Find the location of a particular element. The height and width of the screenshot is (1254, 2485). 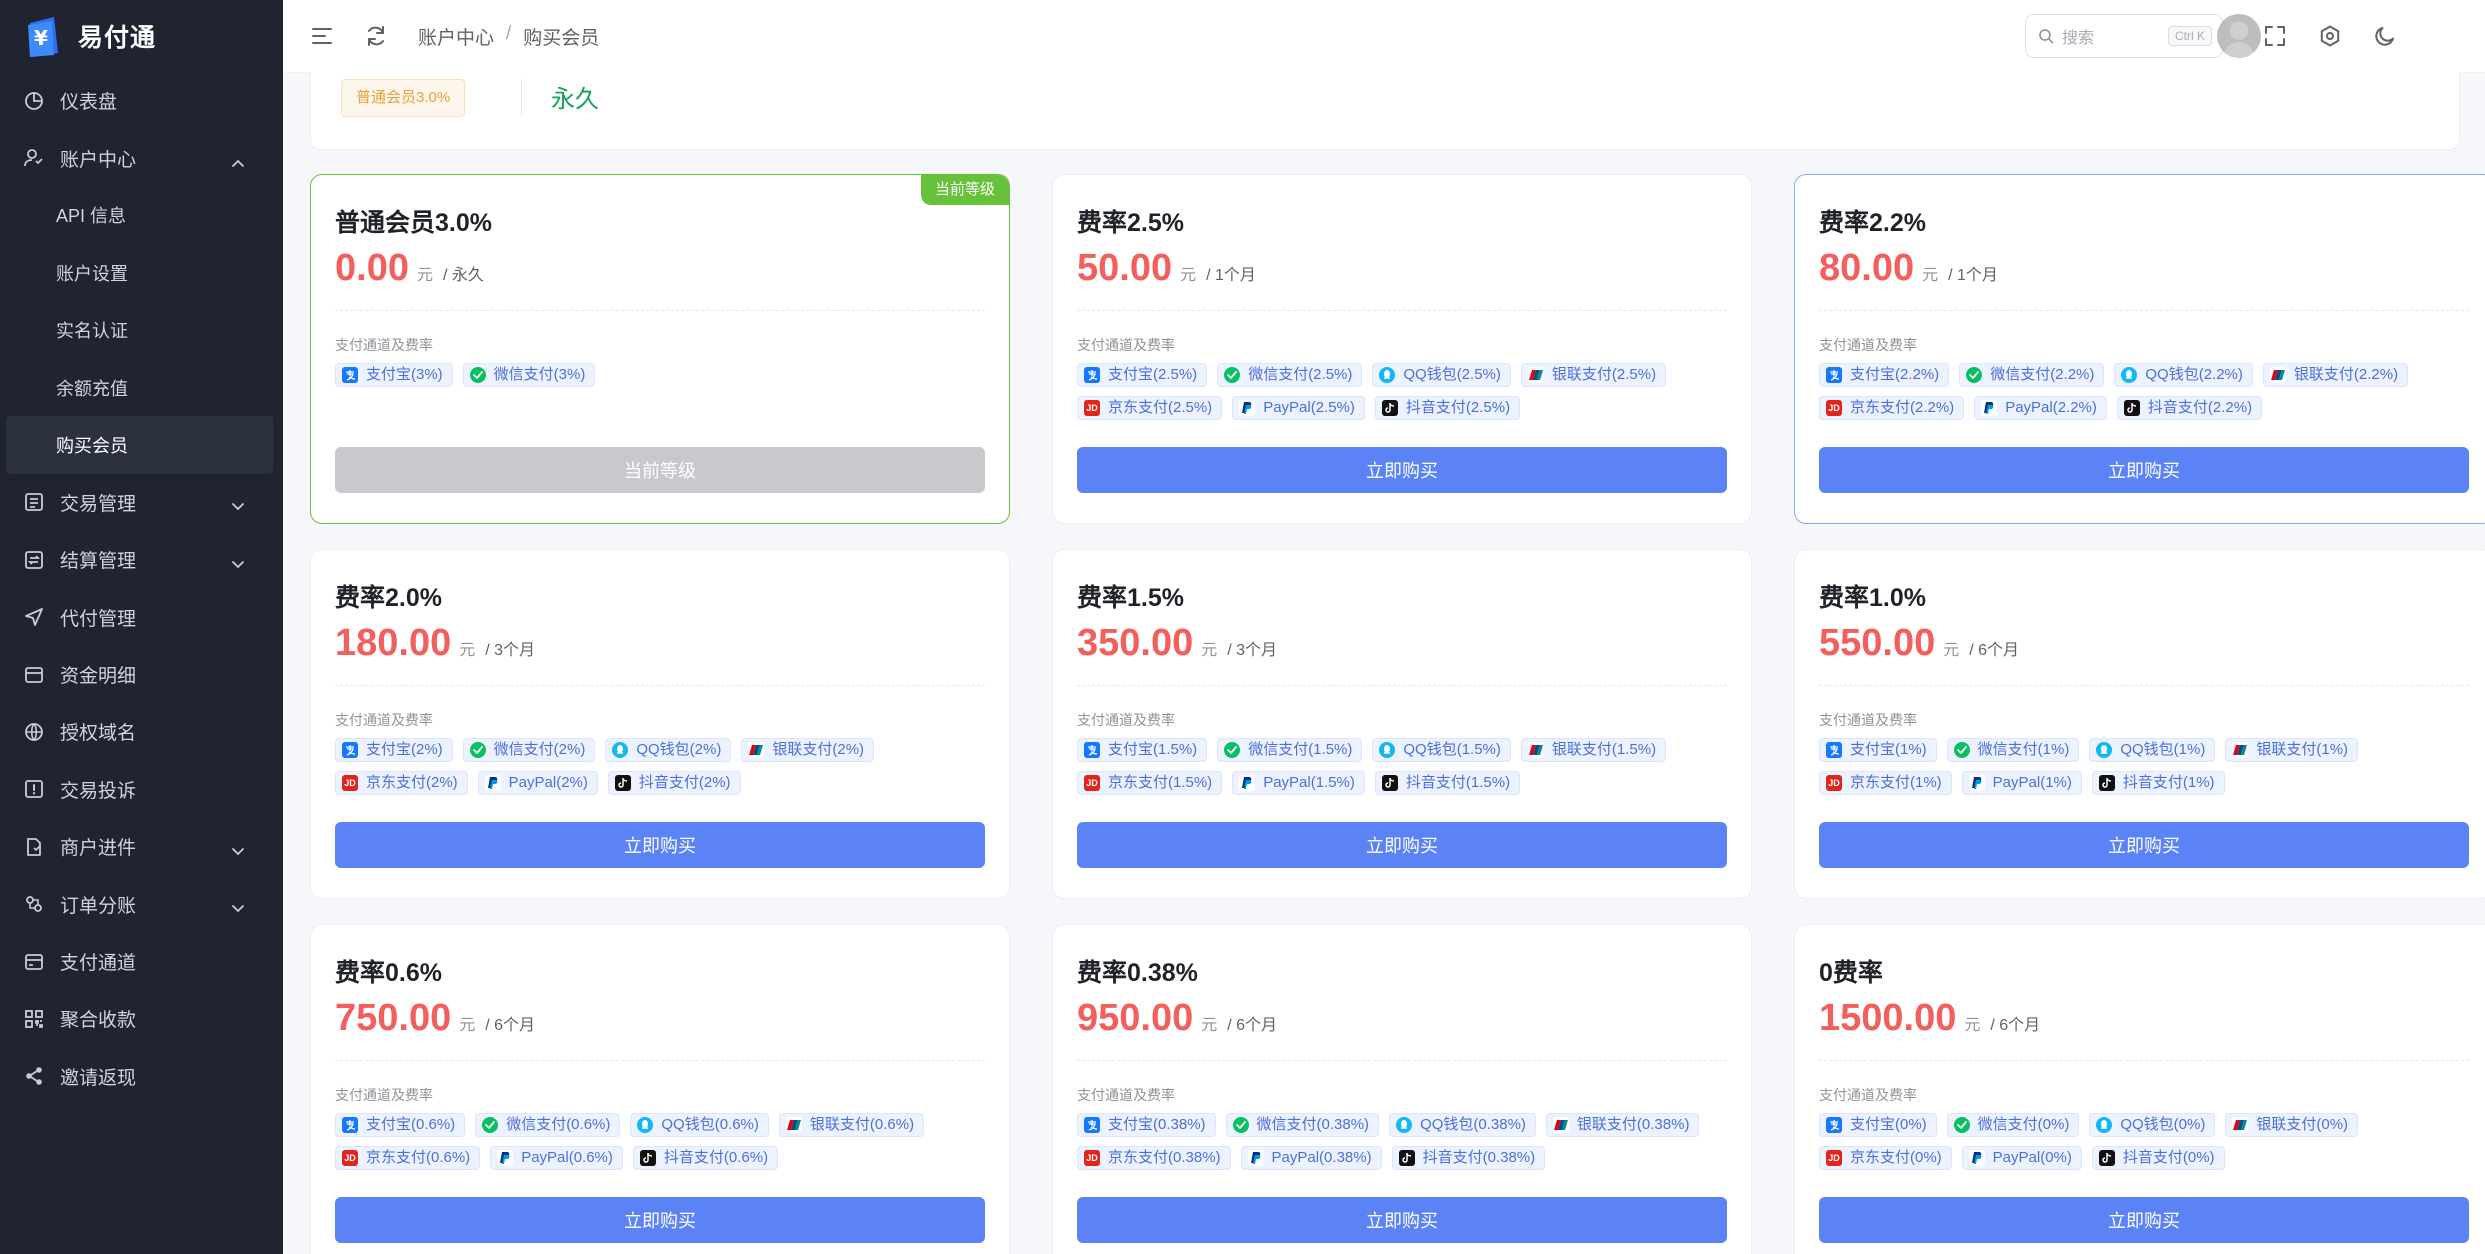

settings-icon is located at coordinates (2330, 36).